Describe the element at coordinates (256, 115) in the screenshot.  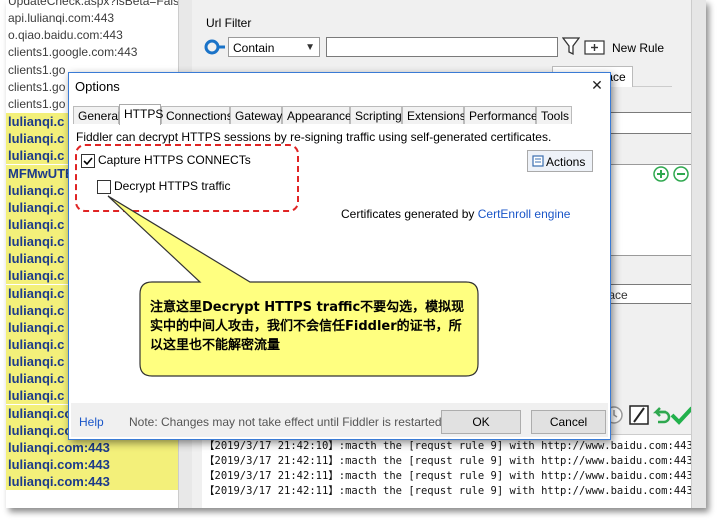
I see `tab-gateway: Gateway` at that location.